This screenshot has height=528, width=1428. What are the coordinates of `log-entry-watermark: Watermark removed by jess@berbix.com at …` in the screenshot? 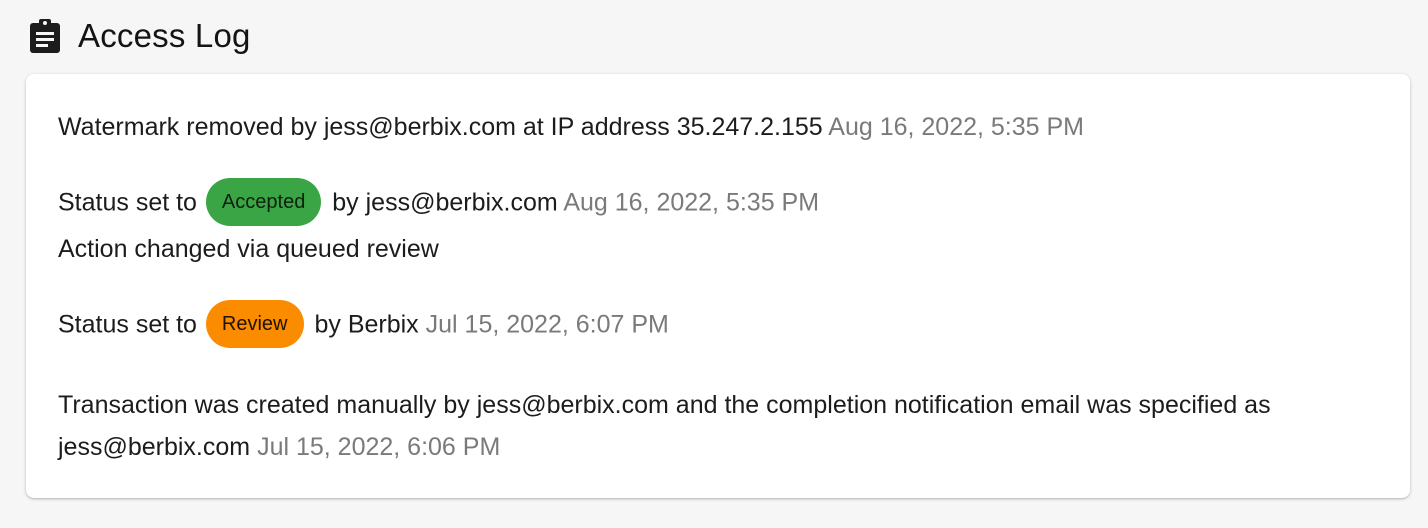 It's located at (571, 127).